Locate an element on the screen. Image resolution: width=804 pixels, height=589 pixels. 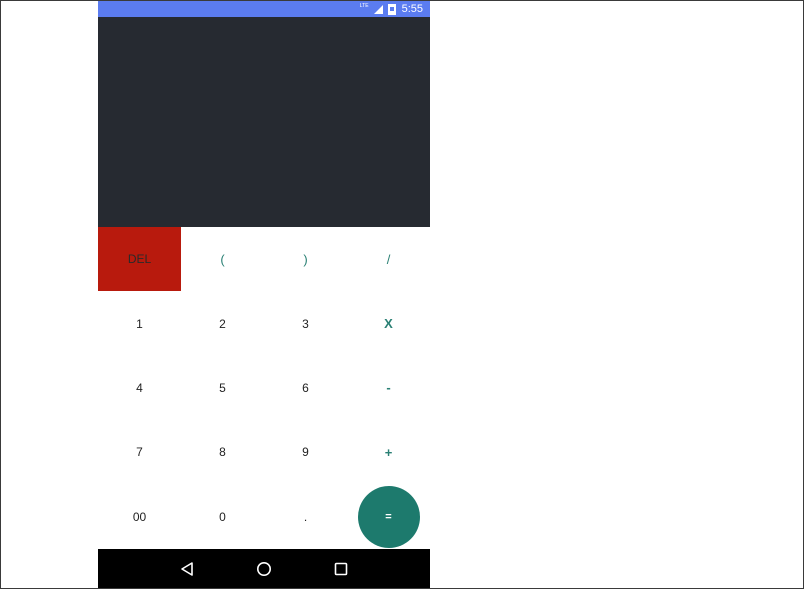
digit-9-button: 9 is located at coordinates (305, 452).